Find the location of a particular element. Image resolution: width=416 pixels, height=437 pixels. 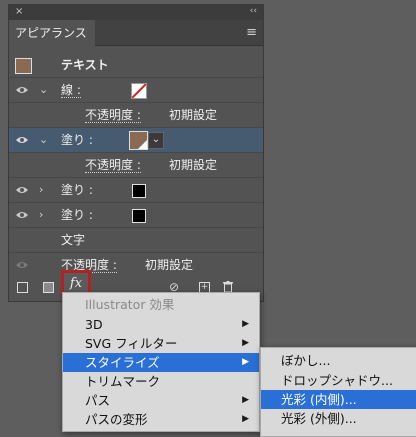

fill-row-selected: ⌄ 塗り : ⌄ is located at coordinates (136, 140).